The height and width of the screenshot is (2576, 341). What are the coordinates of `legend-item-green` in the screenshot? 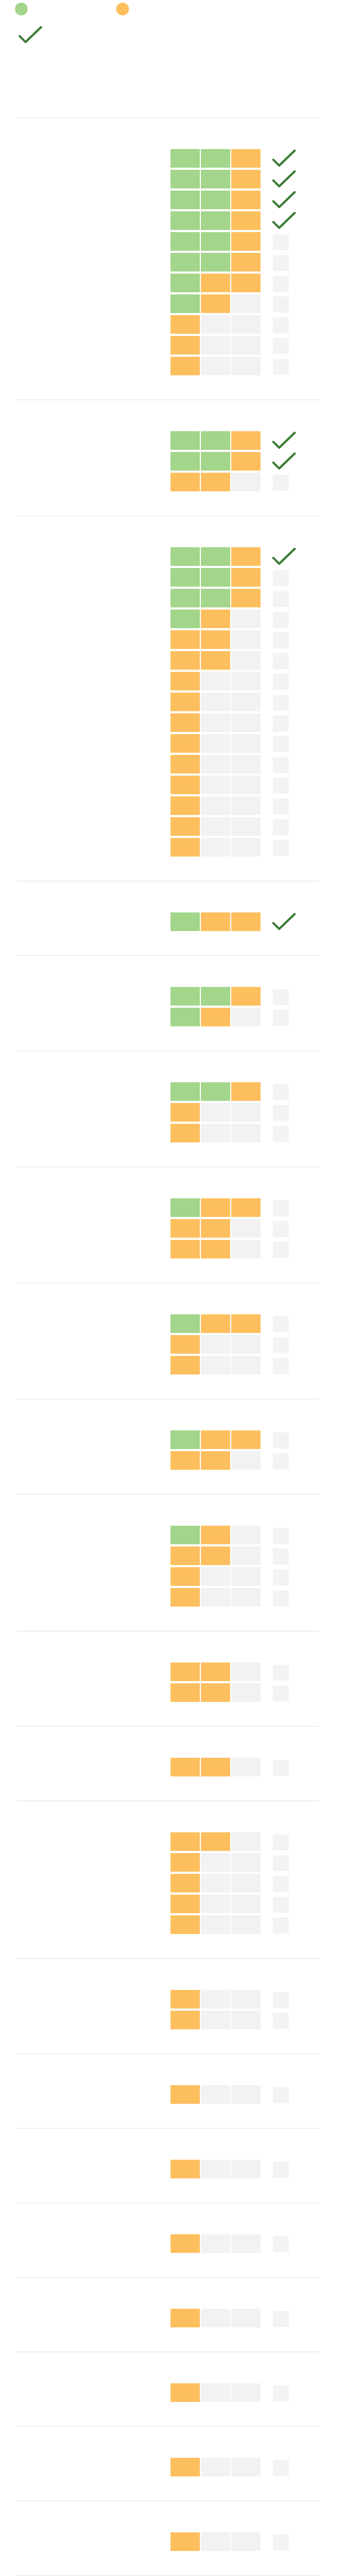 It's located at (21, 9).